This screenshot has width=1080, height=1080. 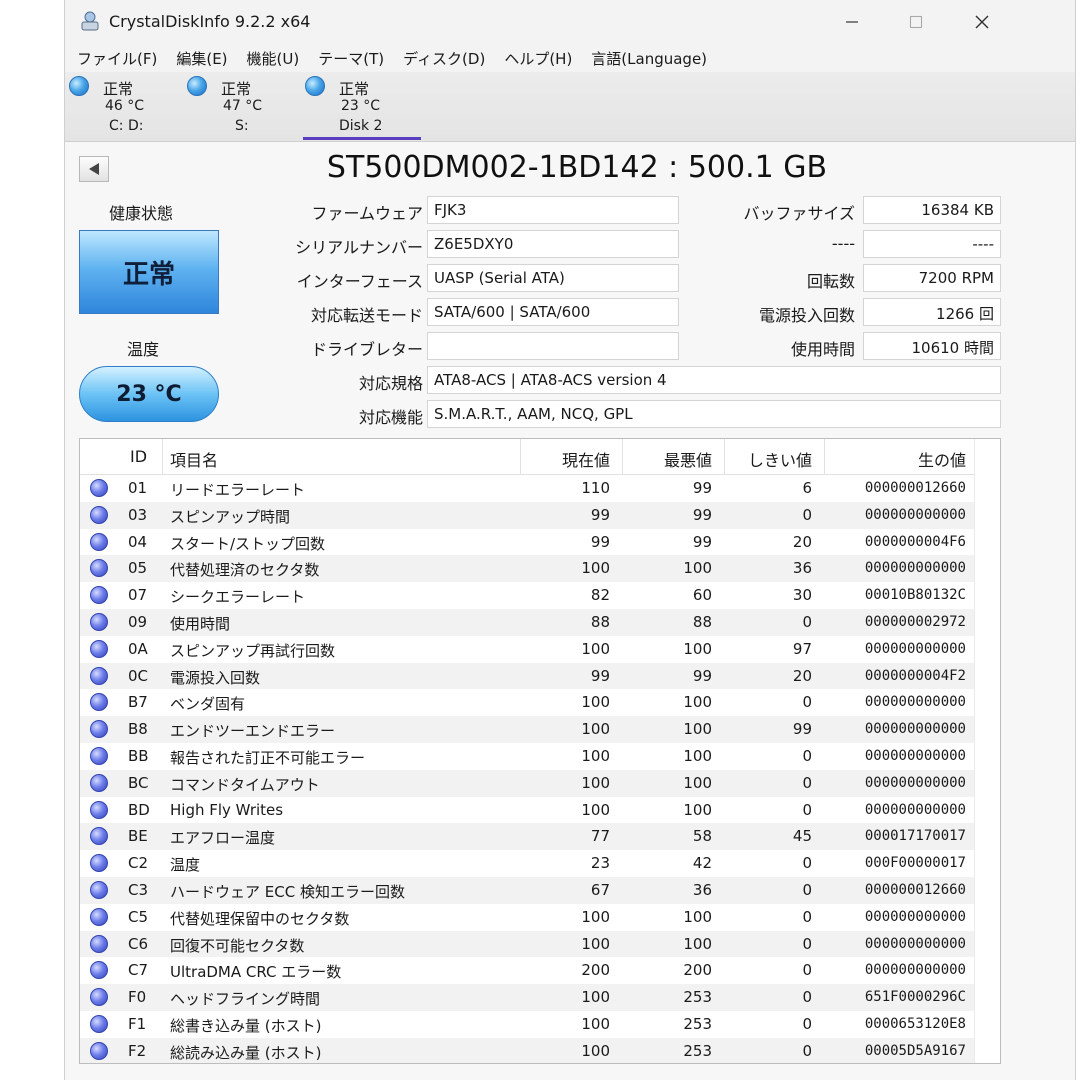 I want to click on table-row: BB 報告された訂正不可能エラー 100 100 0 000000000000, so click(x=540, y=756).